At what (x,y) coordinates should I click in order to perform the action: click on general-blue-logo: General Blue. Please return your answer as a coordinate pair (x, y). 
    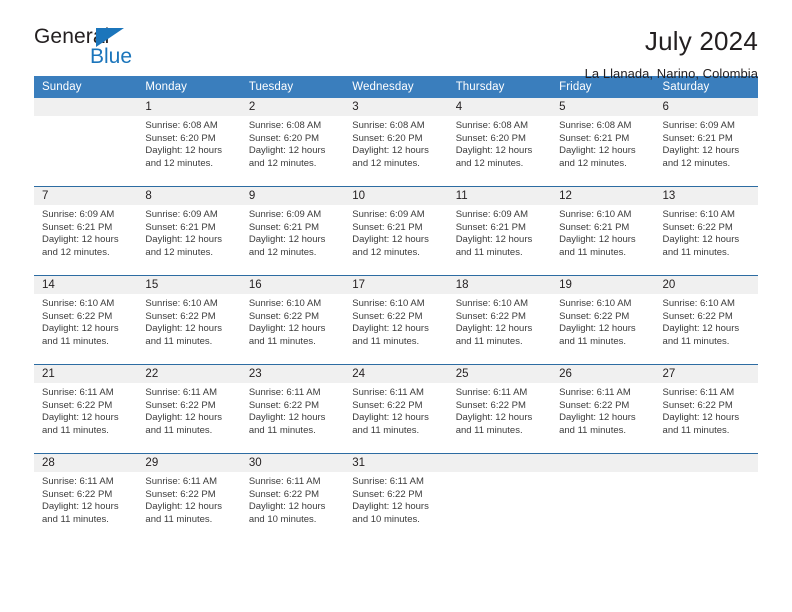
    Looking at the image, I should click on (99, 52).